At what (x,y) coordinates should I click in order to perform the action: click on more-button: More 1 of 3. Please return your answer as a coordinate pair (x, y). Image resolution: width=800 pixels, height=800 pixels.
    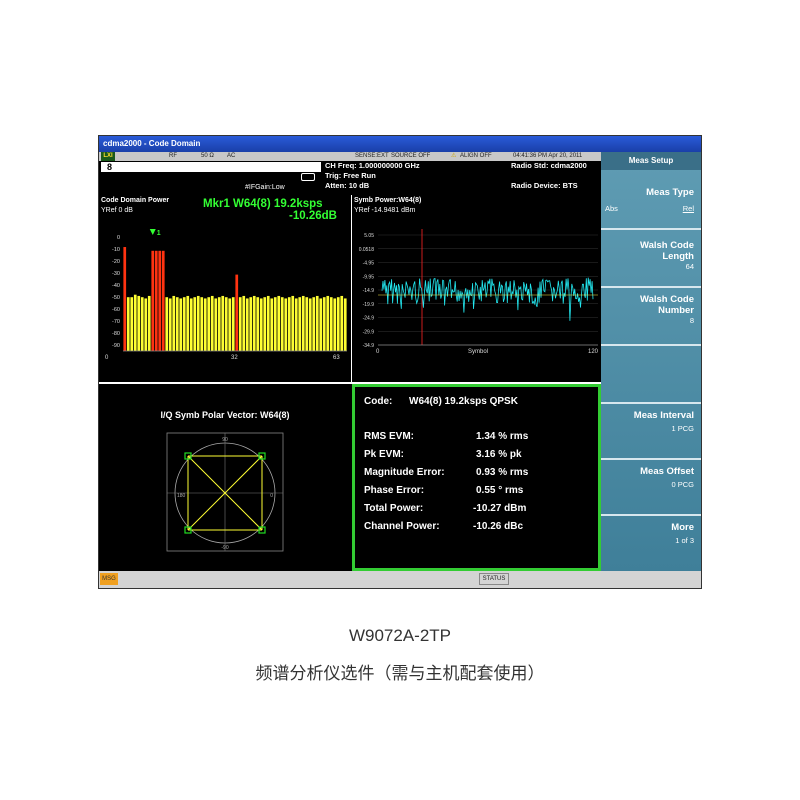
    Looking at the image, I should click on (651, 543).